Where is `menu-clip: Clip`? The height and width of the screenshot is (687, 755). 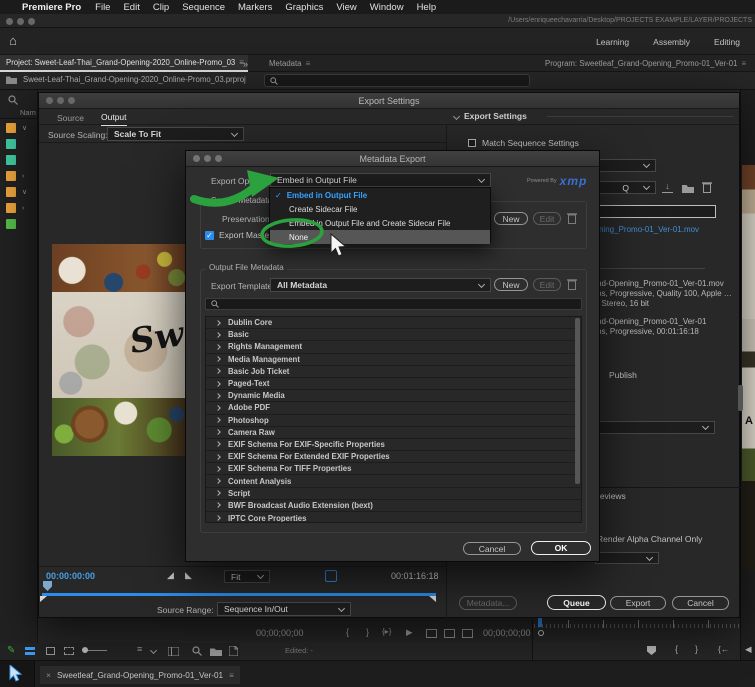 menu-clip: Clip is located at coordinates (161, 7).